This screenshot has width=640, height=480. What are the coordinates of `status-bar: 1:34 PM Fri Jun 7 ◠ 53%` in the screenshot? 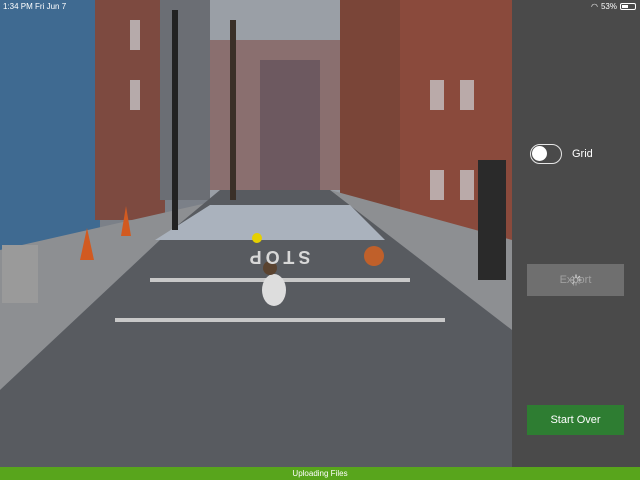 It's located at (320, 7).